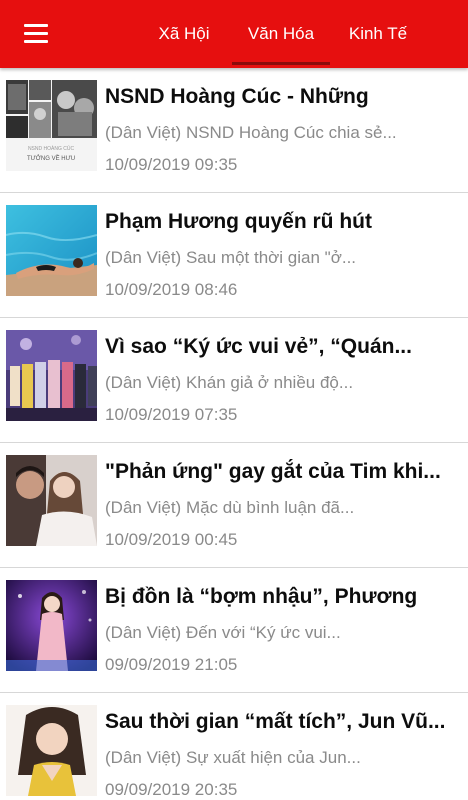  I want to click on article-title: Phạm Hương quyến rũ hút, so click(238, 221).